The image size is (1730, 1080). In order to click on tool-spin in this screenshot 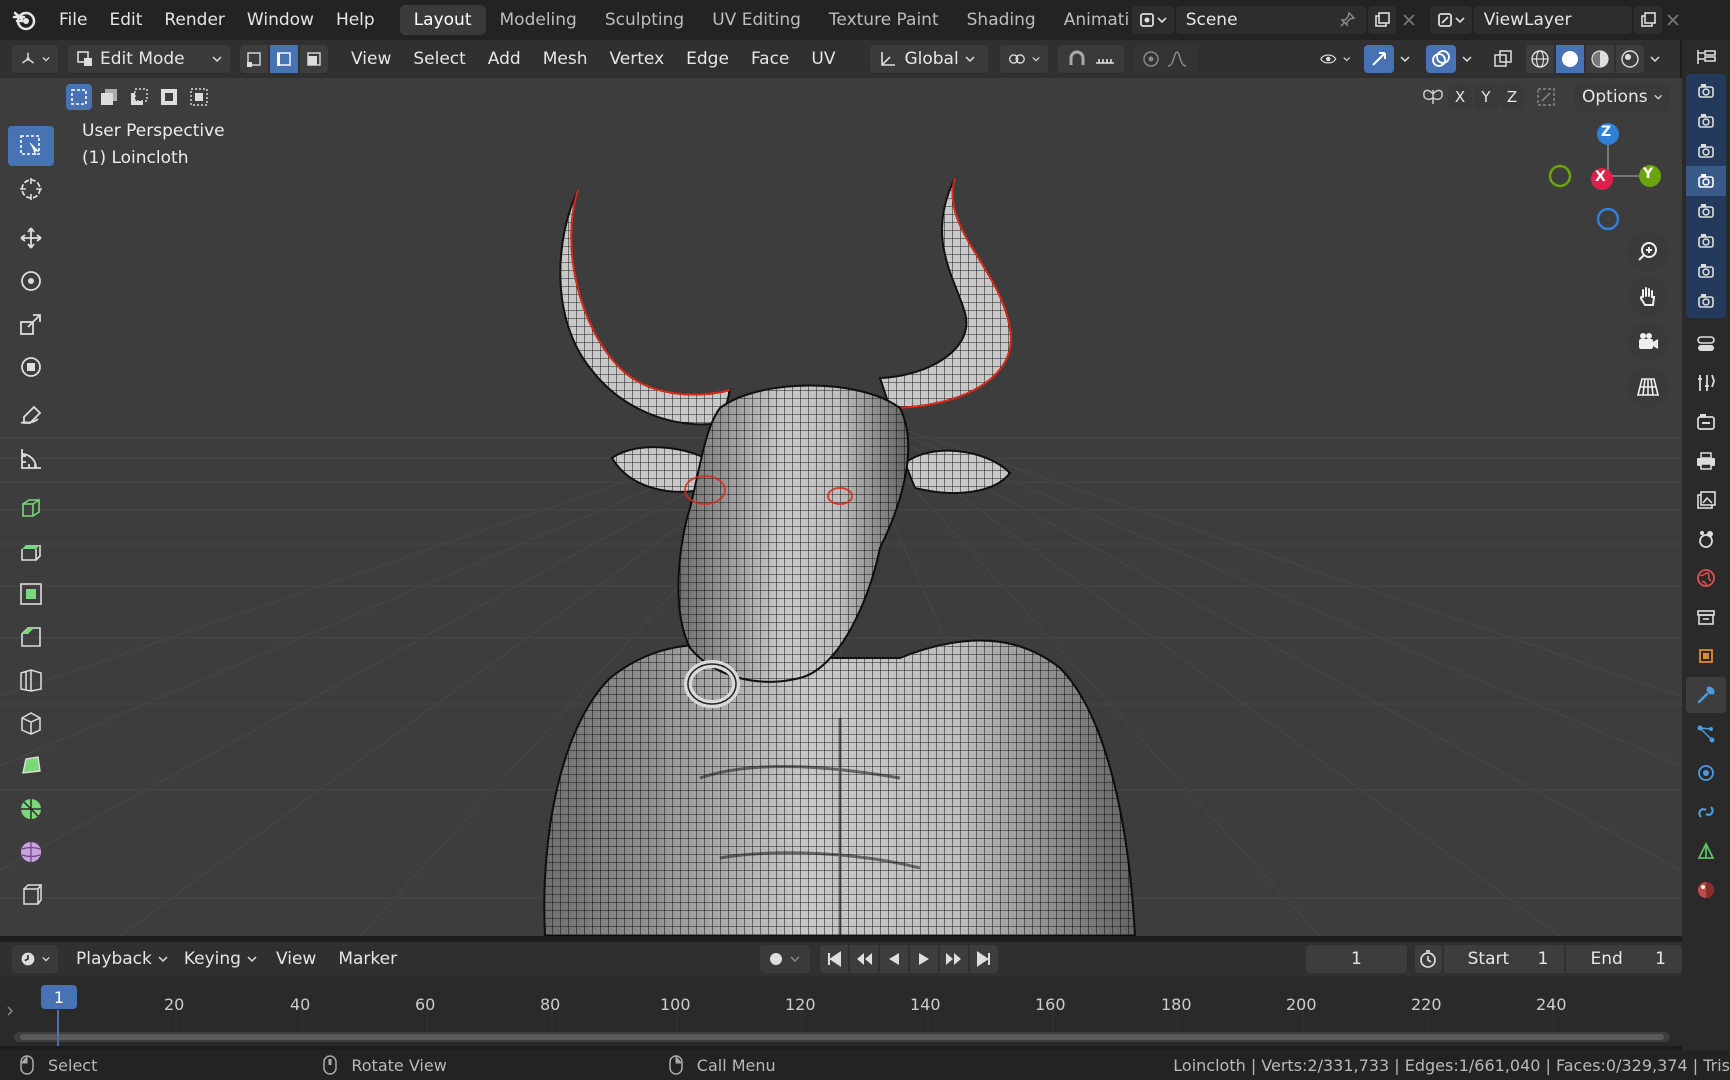, I will do `click(31, 809)`.